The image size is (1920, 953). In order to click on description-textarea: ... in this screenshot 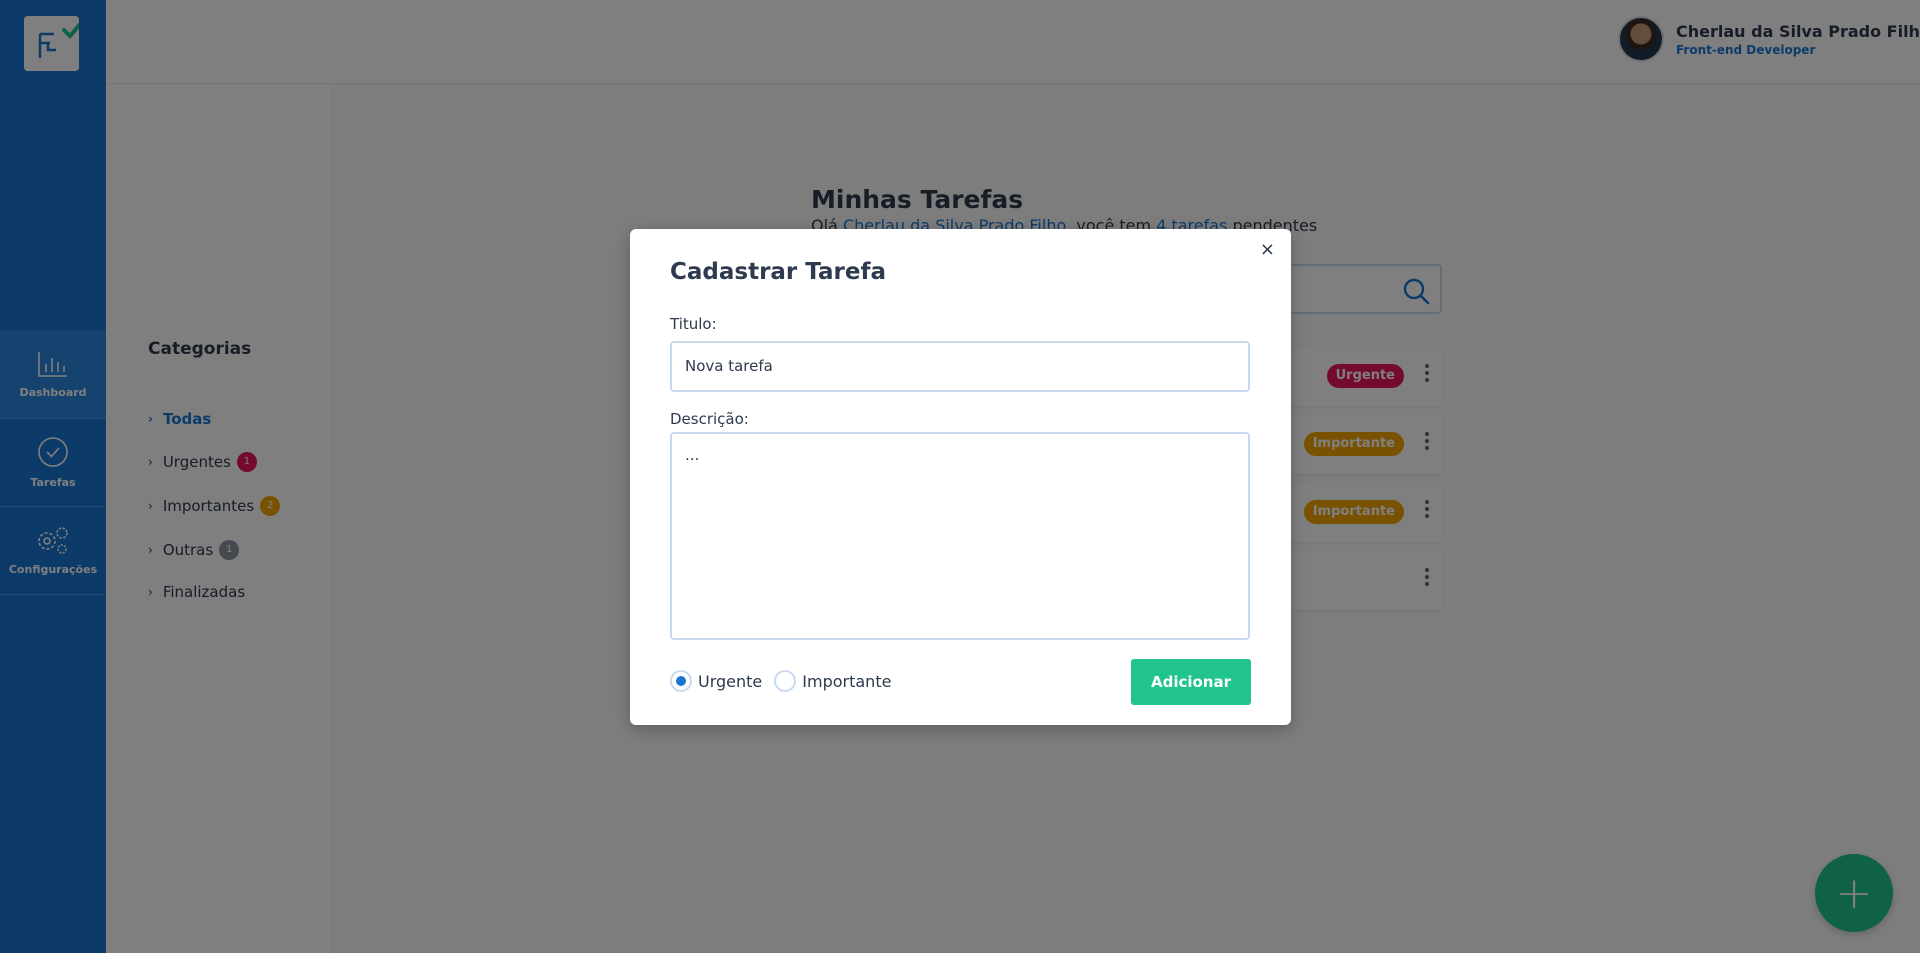, I will do `click(960, 536)`.